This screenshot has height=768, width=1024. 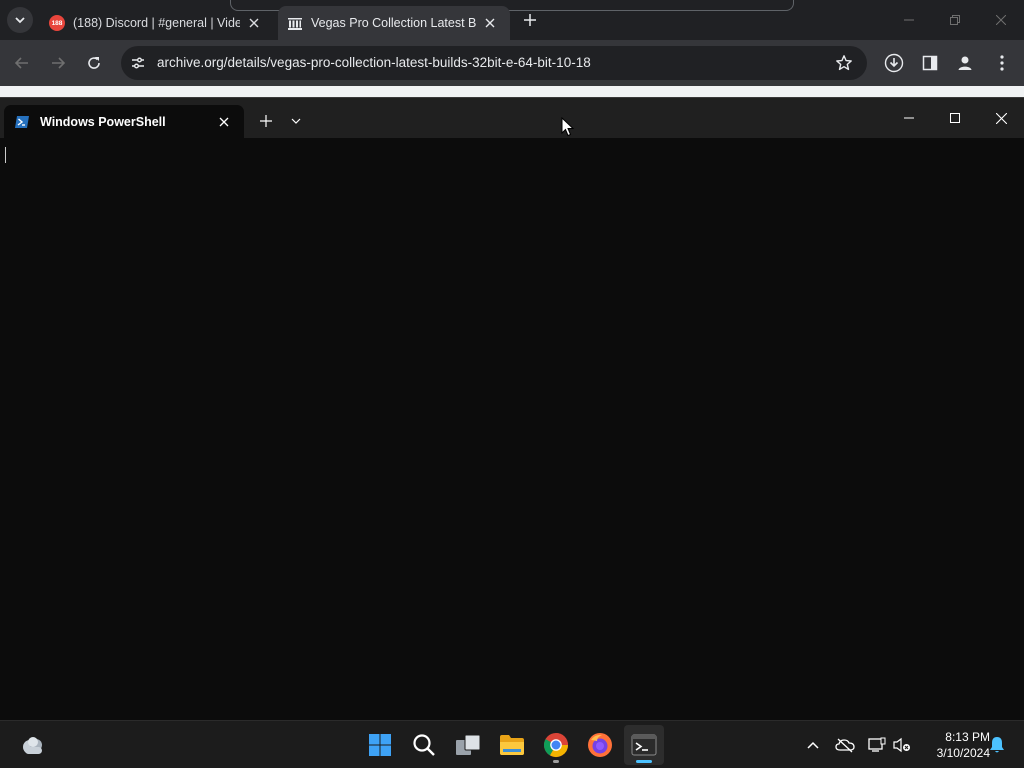 What do you see at coordinates (556, 761) in the screenshot?
I see `running-indicator` at bounding box center [556, 761].